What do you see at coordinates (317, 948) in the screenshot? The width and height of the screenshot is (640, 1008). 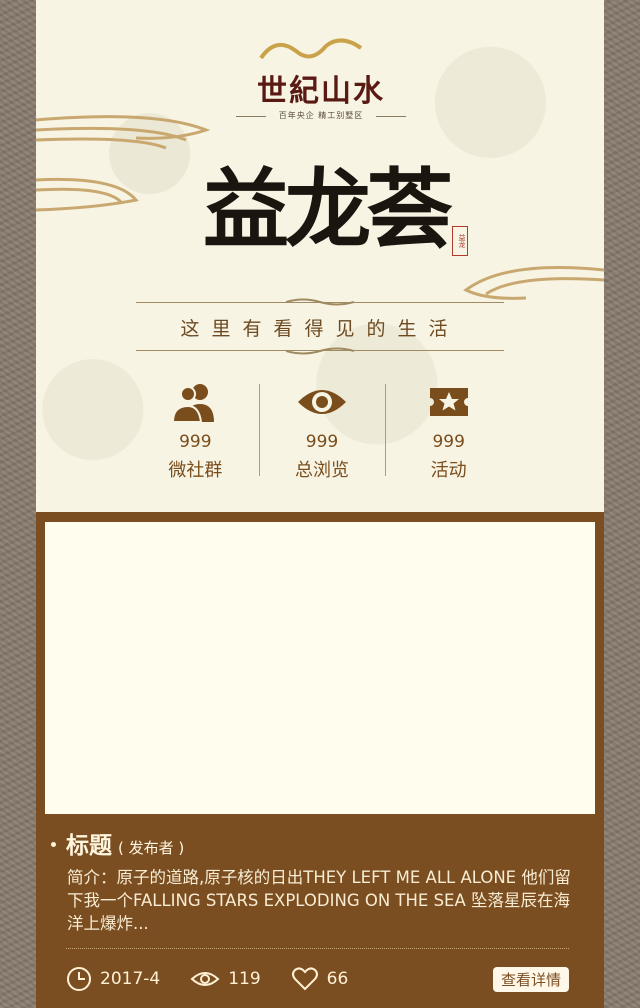 I see `dotted-divider` at bounding box center [317, 948].